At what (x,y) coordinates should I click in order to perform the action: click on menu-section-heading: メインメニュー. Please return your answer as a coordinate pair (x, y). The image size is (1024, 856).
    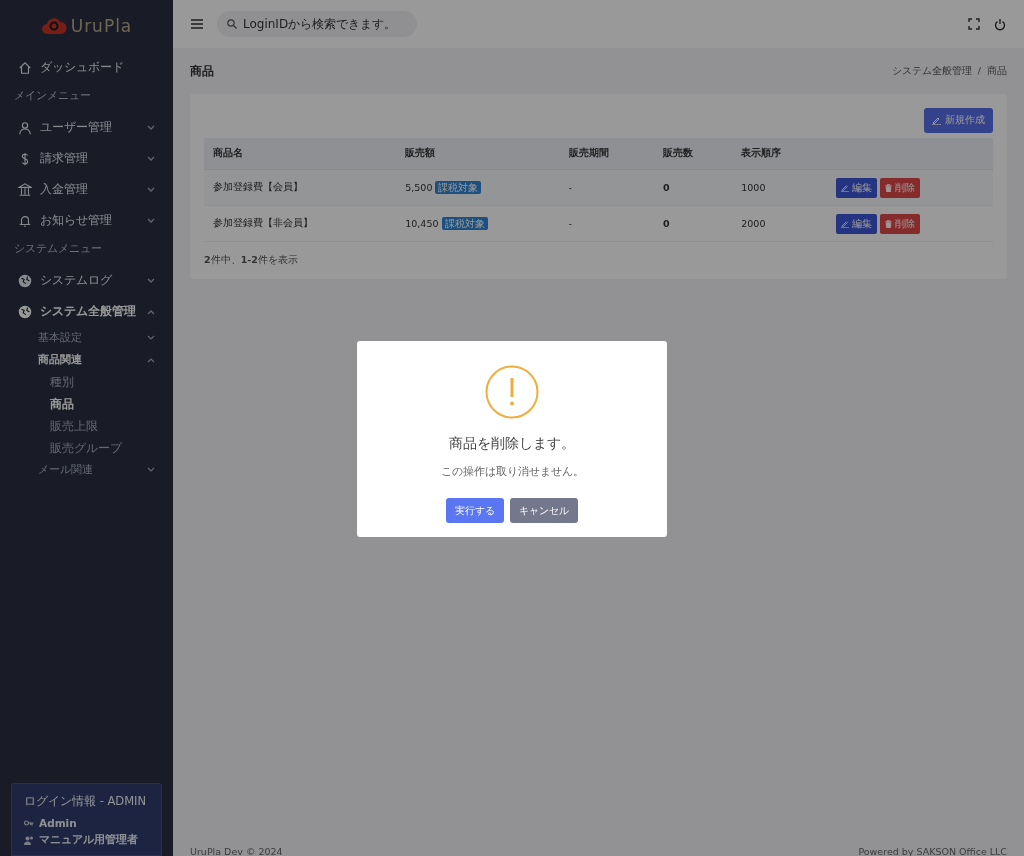
    Looking at the image, I should click on (52, 95).